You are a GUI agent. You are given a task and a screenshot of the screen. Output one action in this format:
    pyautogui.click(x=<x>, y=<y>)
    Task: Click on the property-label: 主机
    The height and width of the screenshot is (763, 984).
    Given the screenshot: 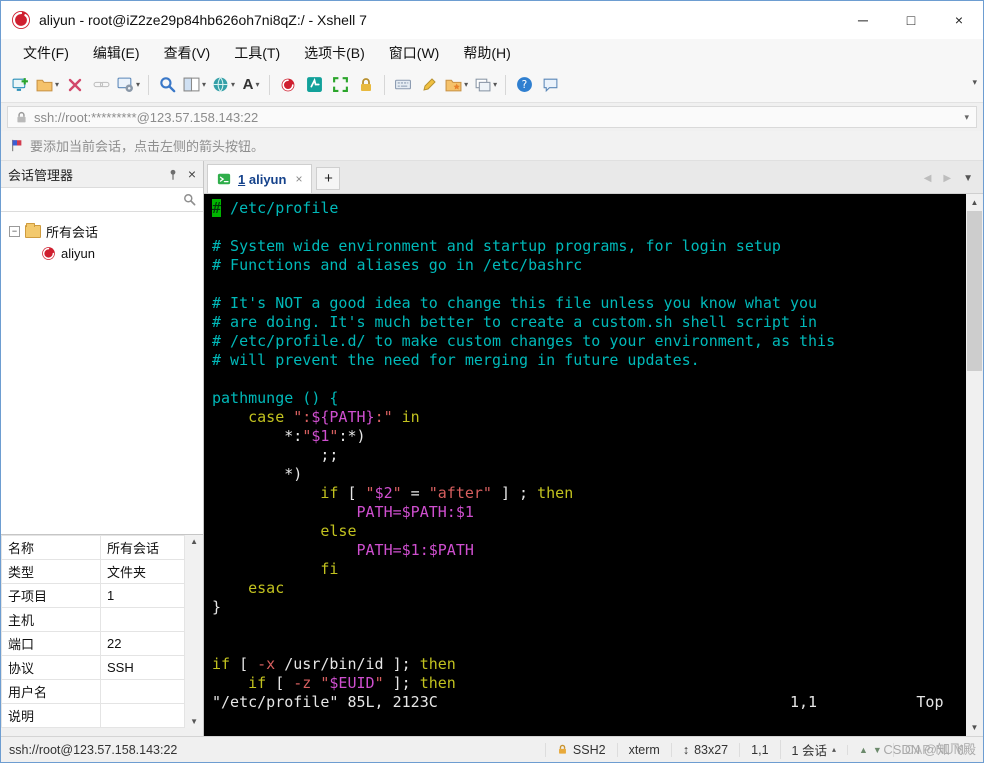 What is the action you would take?
    pyautogui.click(x=51, y=619)
    